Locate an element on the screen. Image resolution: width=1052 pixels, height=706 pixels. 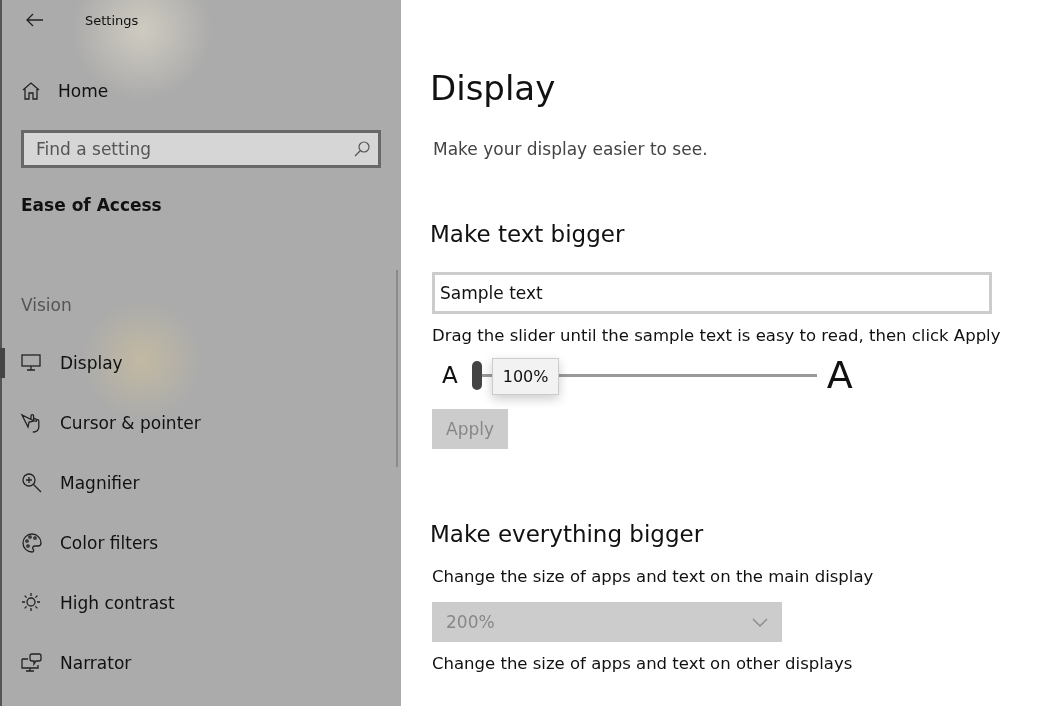
page-title: Display is located at coordinates (493, 88).